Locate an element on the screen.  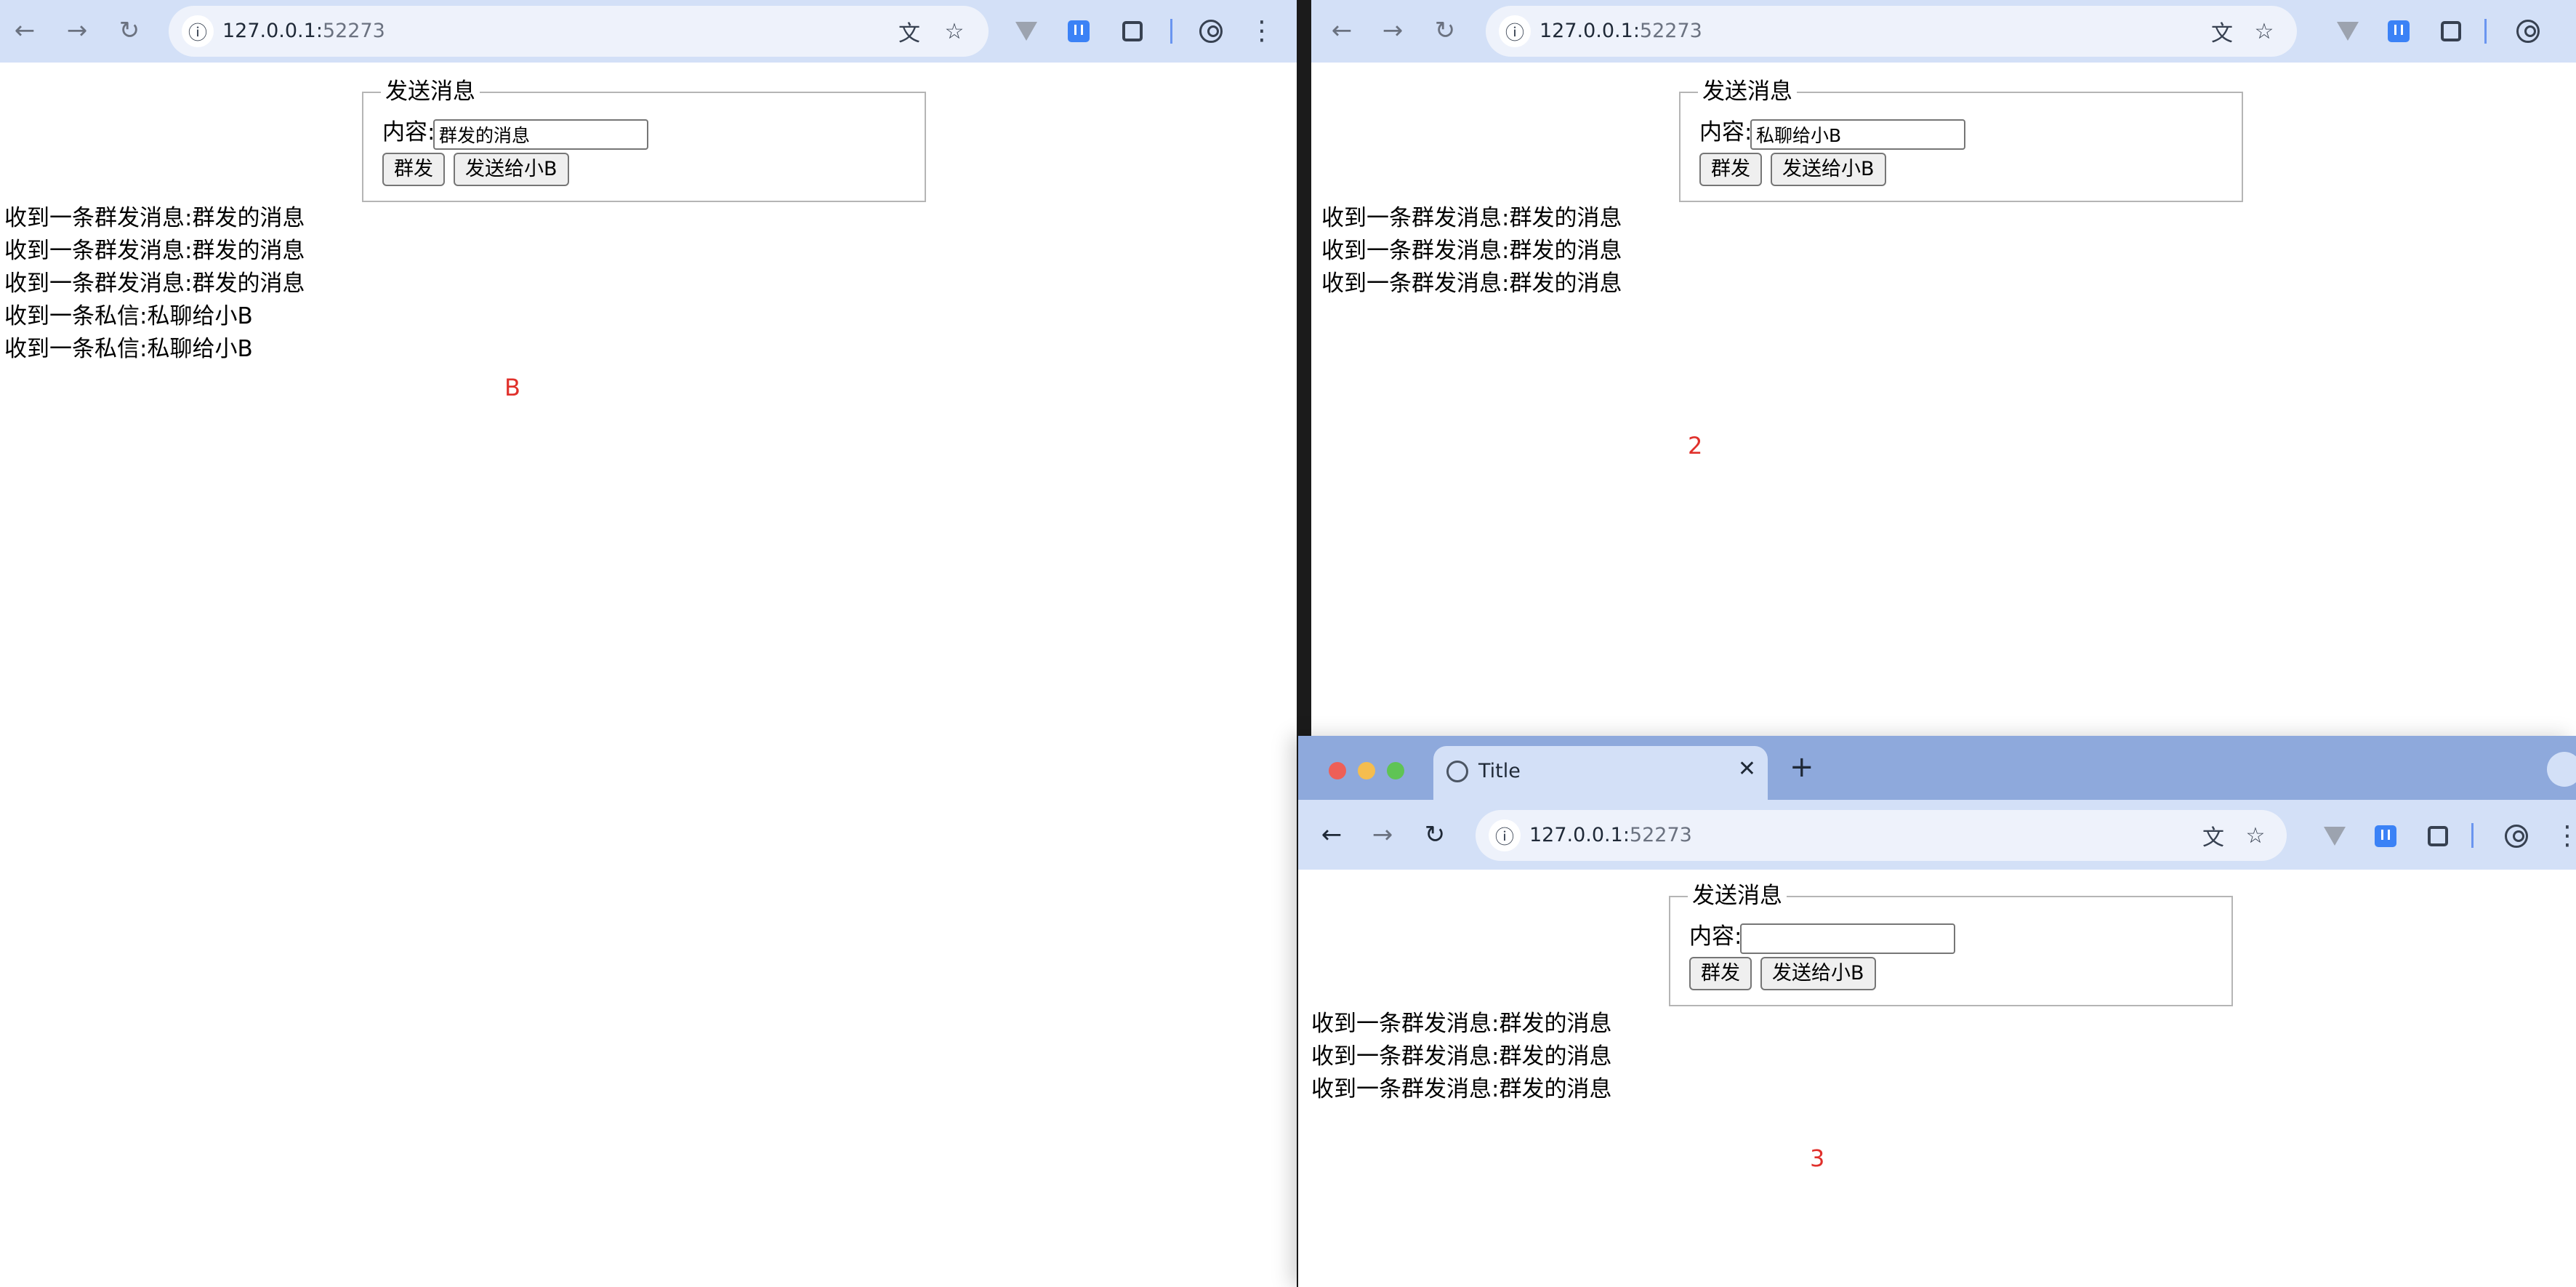
window-marker: B is located at coordinates (512, 387).